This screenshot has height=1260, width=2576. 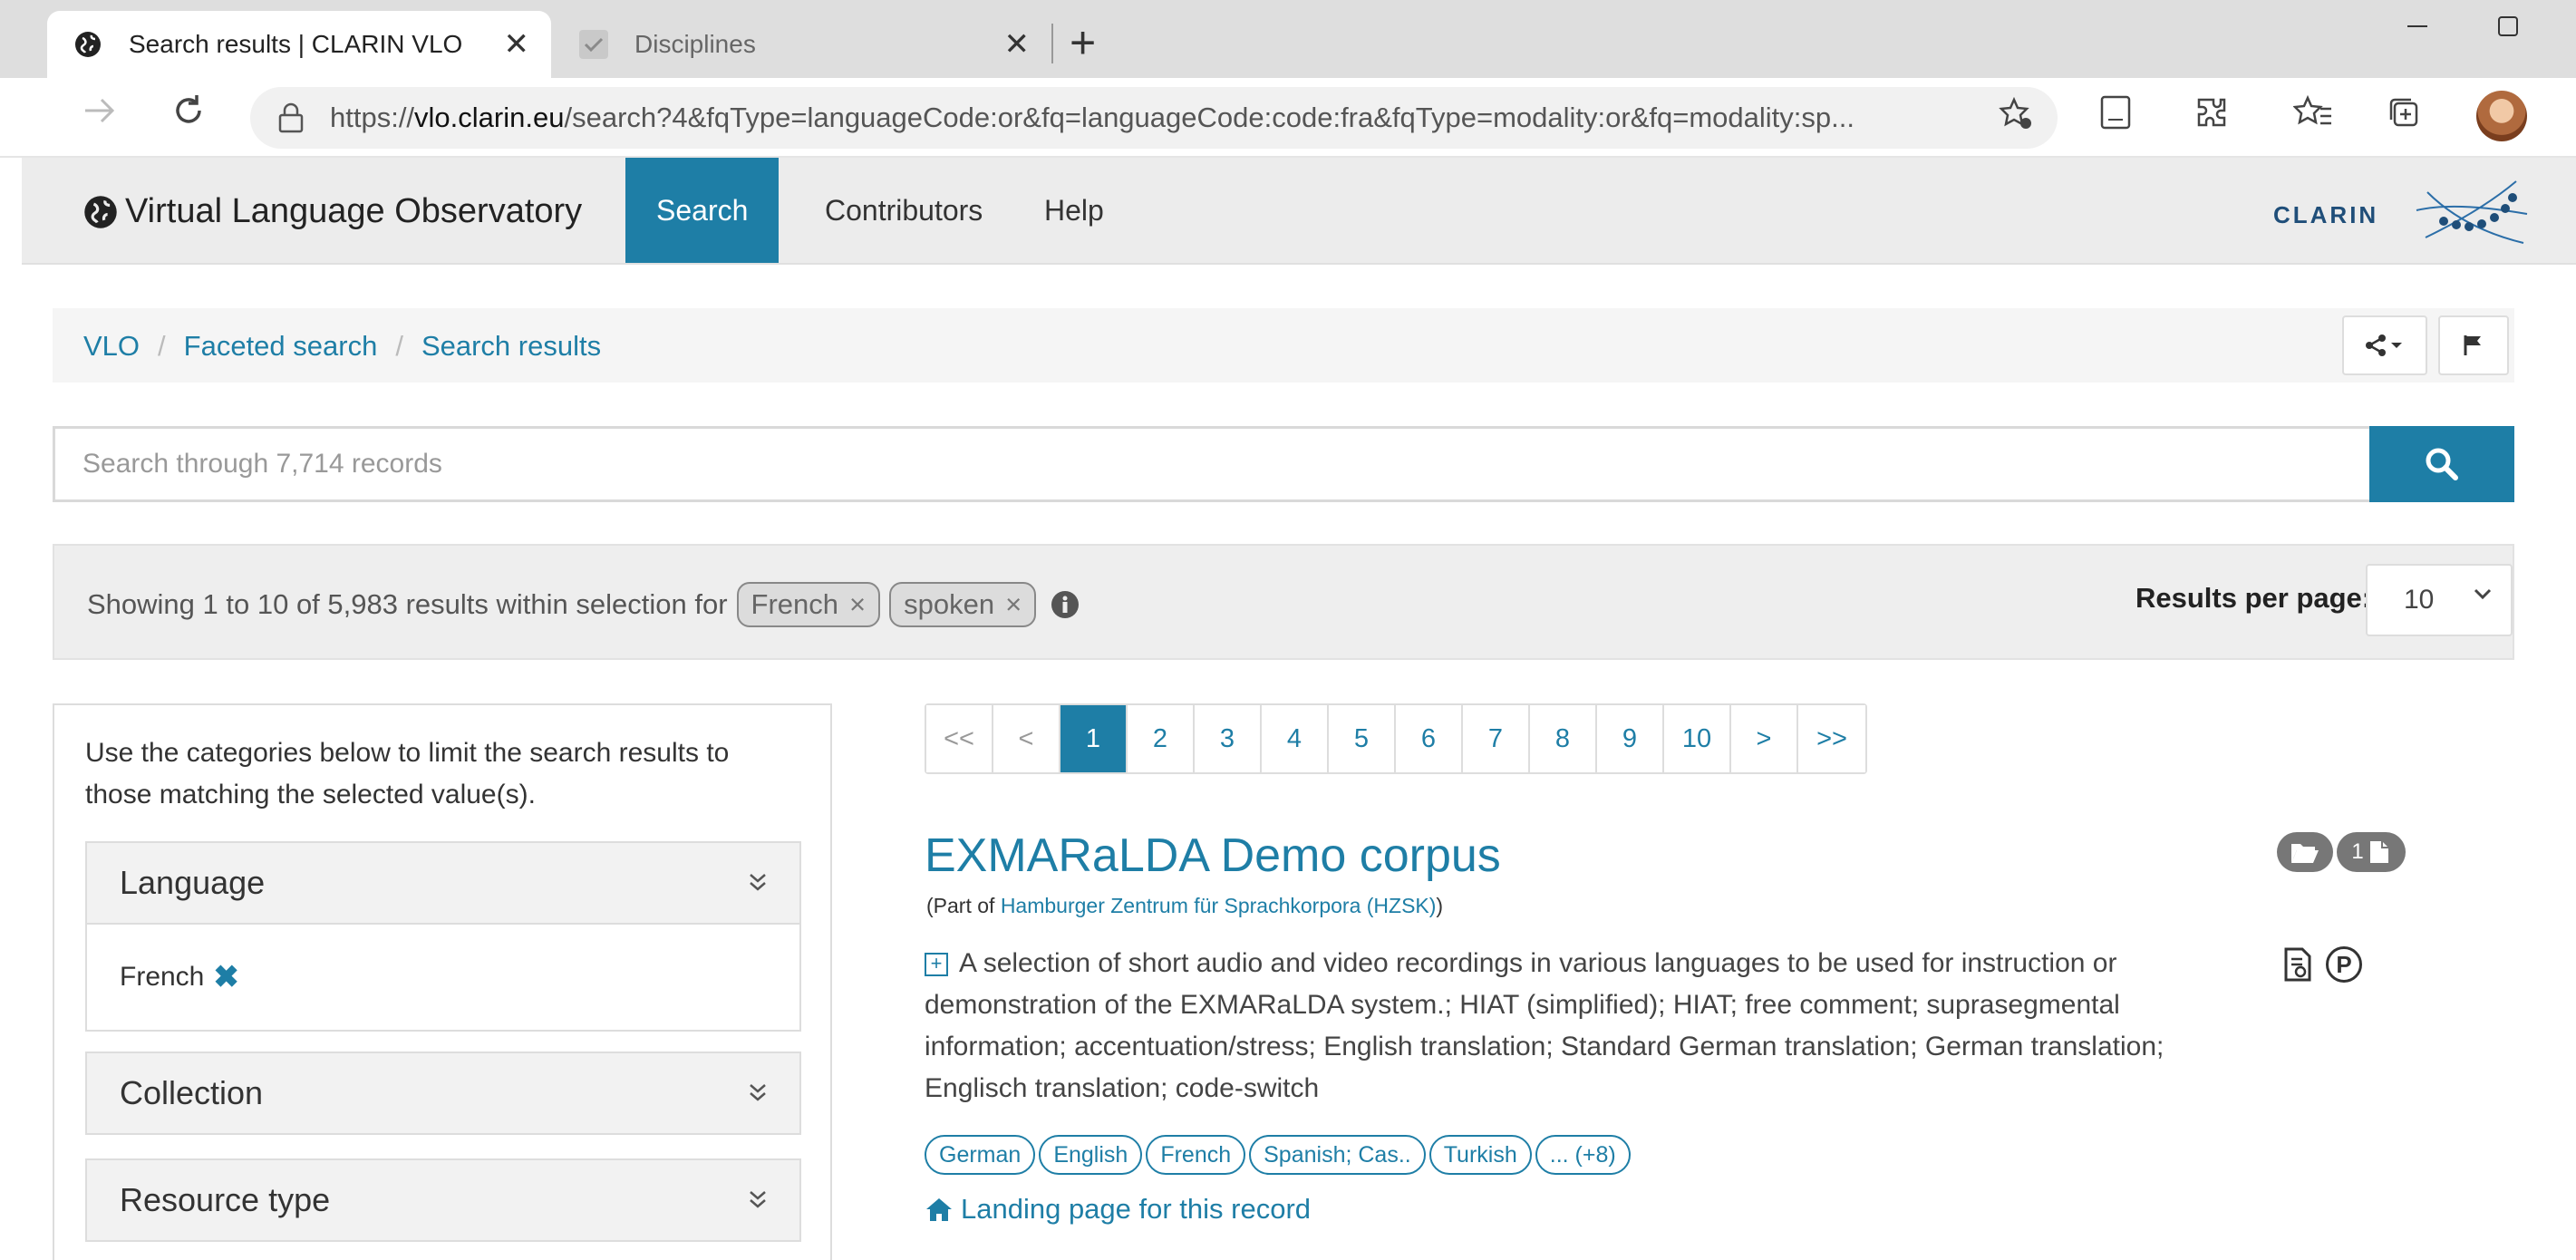 What do you see at coordinates (192, 1092) in the screenshot?
I see `facet-title: Collection` at bounding box center [192, 1092].